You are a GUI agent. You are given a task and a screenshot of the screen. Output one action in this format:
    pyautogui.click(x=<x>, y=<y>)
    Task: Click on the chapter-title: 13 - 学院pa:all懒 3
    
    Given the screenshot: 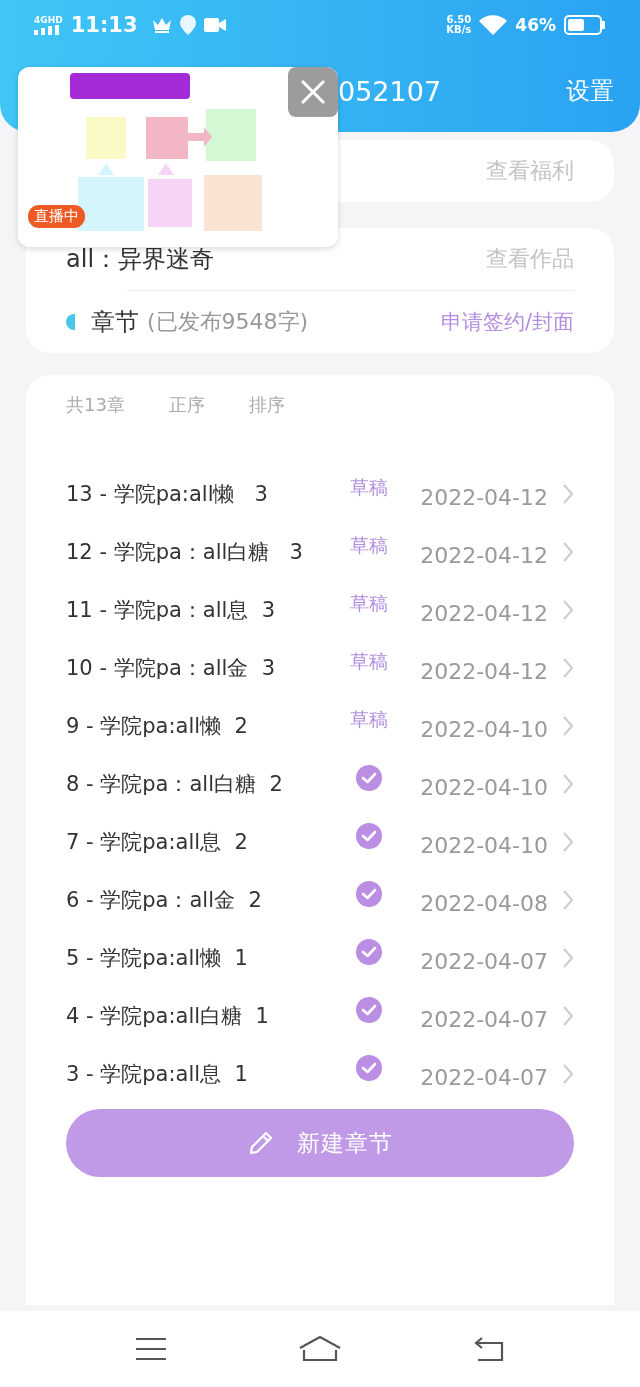 What is the action you would take?
    pyautogui.click(x=205, y=494)
    